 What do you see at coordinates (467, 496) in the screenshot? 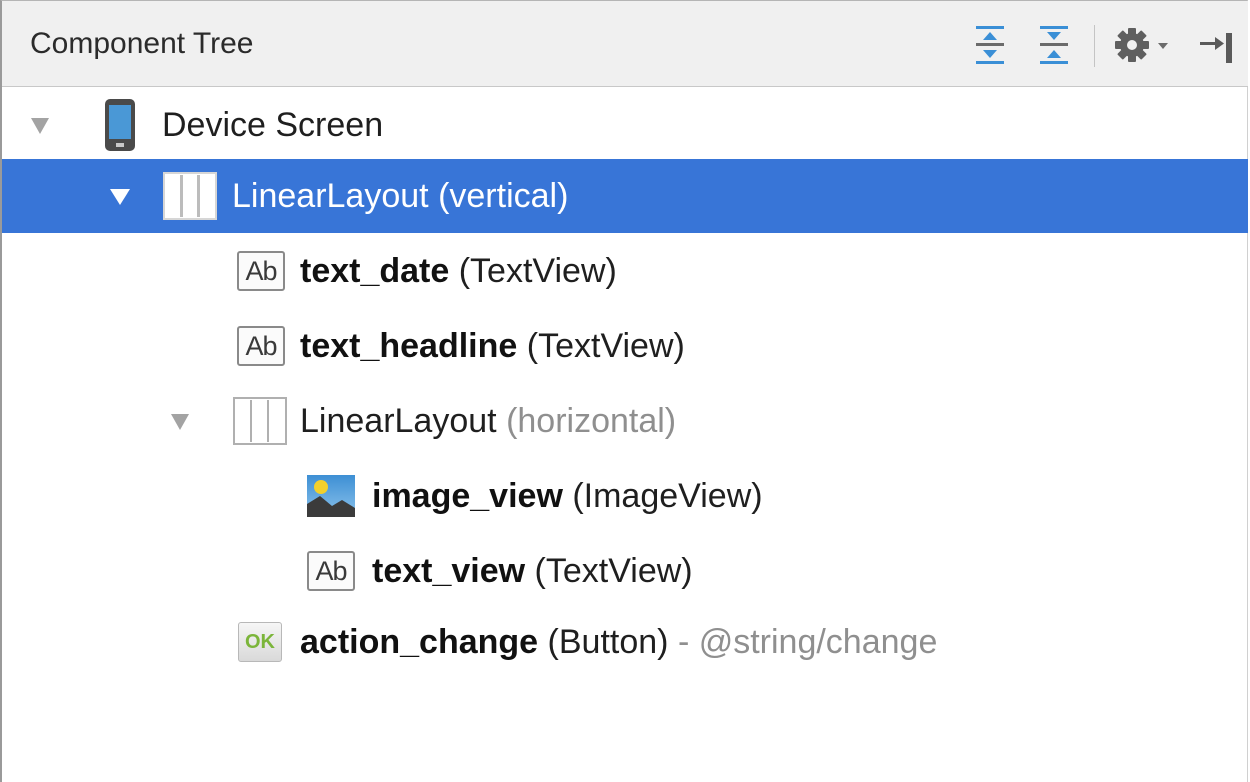
I see `node-name: image_view` at bounding box center [467, 496].